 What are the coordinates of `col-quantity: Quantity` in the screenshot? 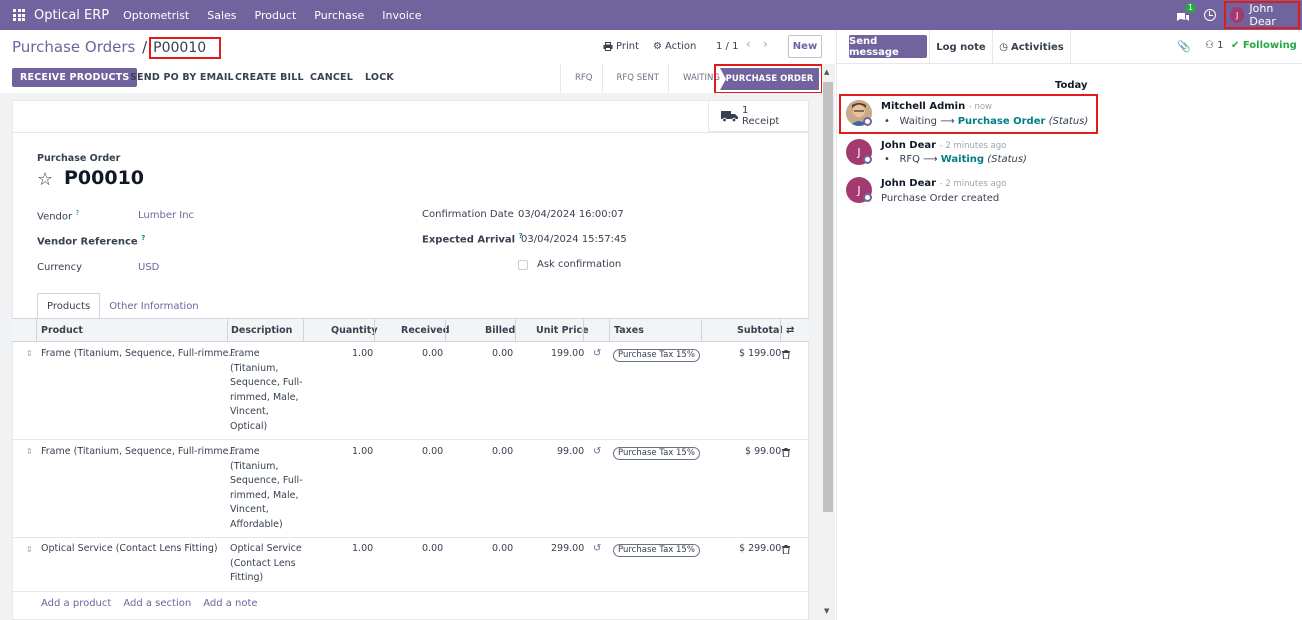 It's located at (354, 330).